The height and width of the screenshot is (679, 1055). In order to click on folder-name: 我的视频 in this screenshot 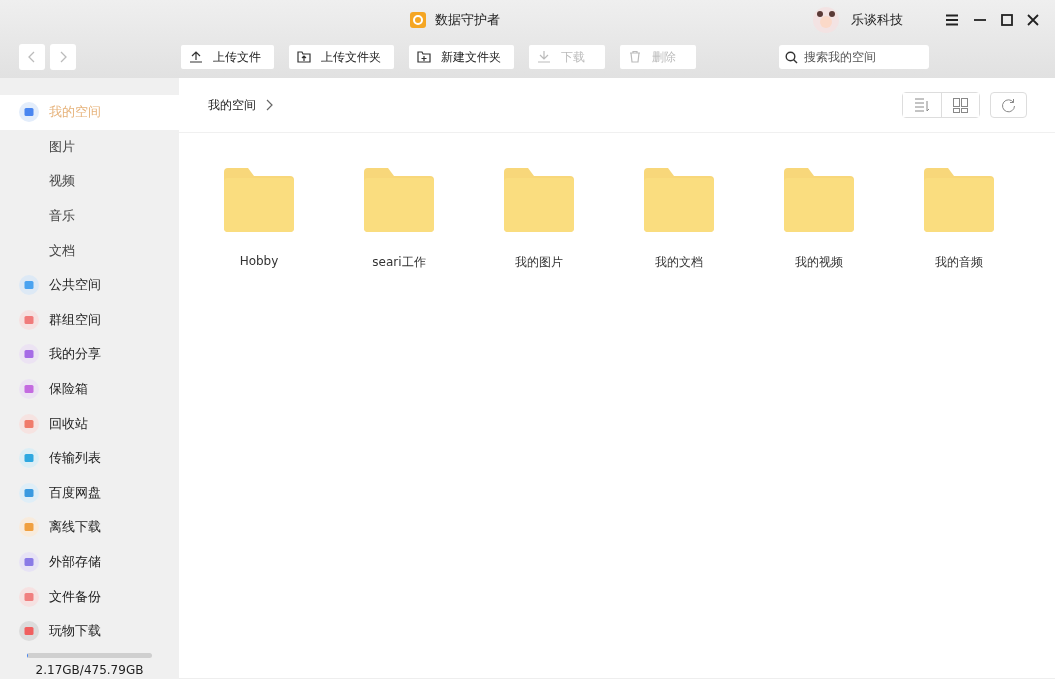, I will do `click(819, 262)`.